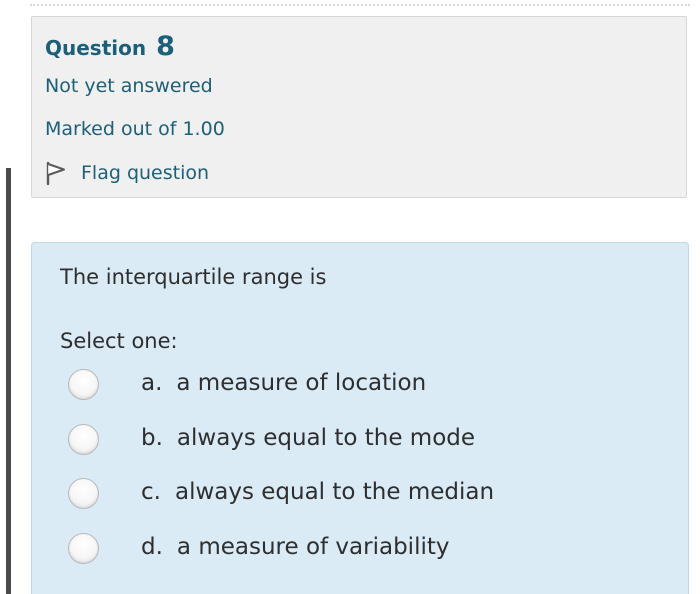  I want to click on answer-option-c: c. always equal to the median, so click(358, 495).